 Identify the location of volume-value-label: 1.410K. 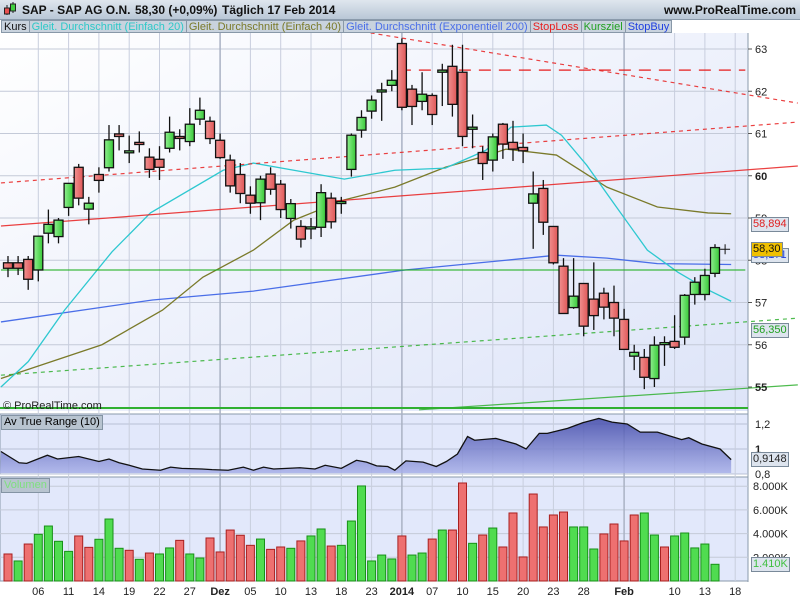
(770, 564).